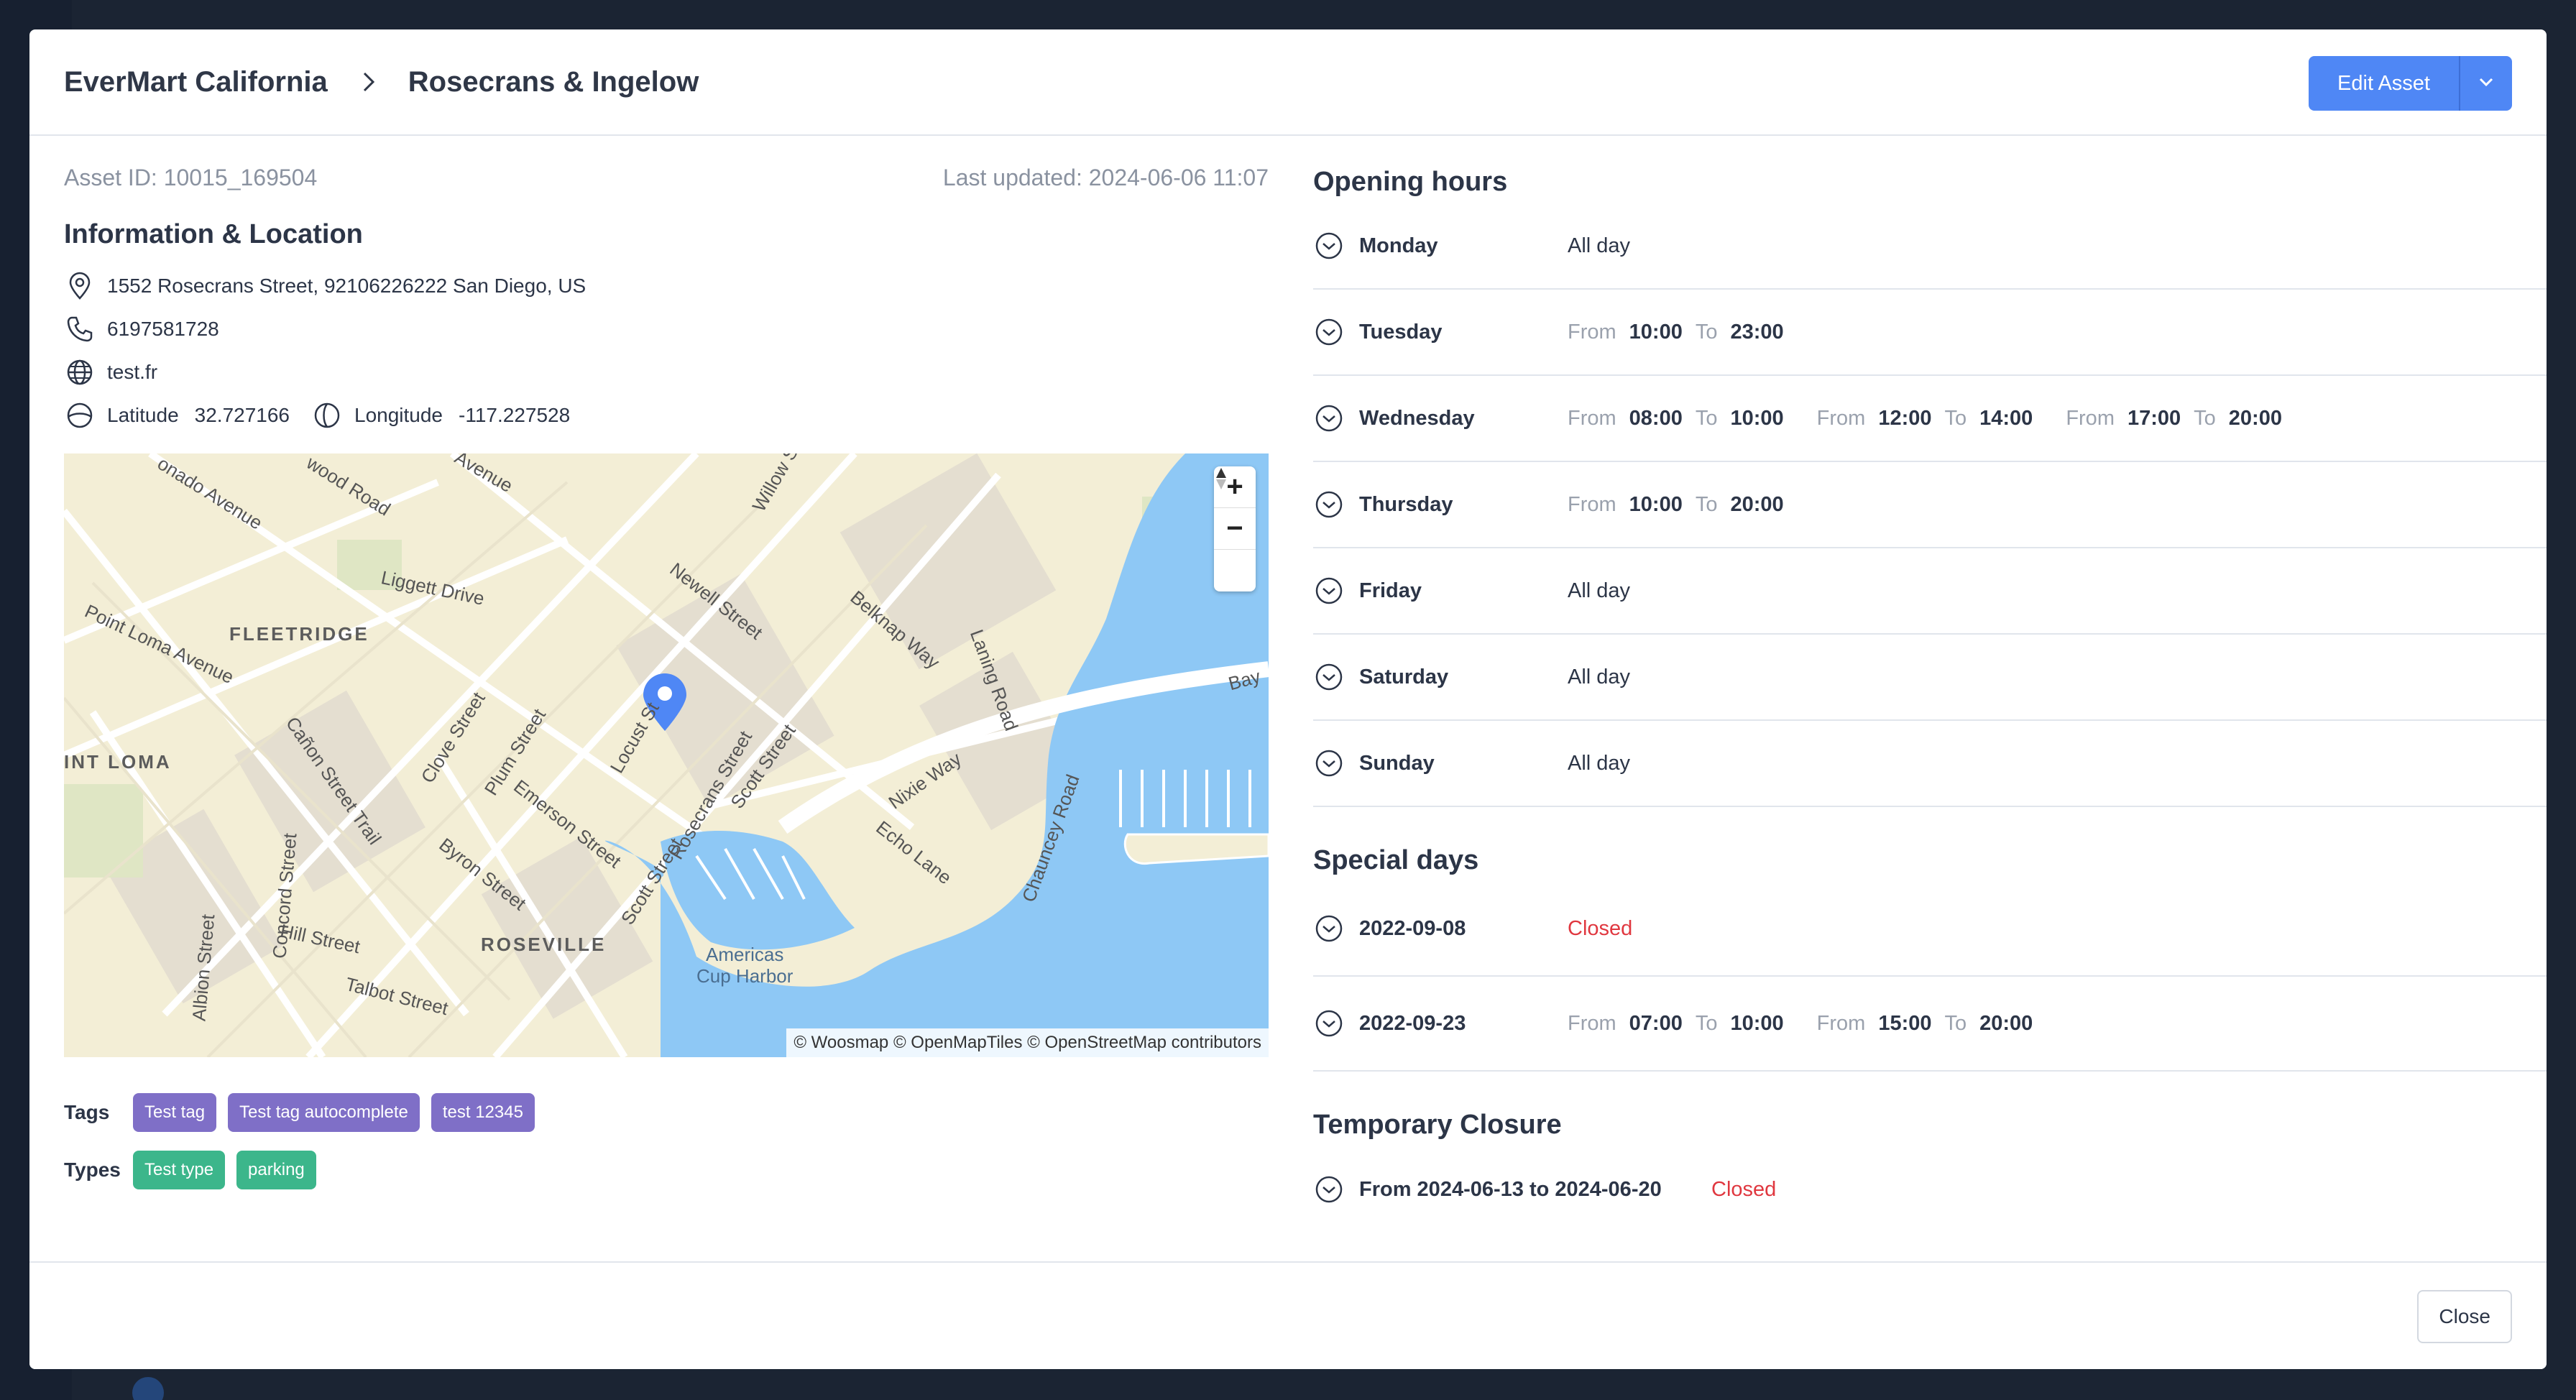  What do you see at coordinates (132, 372) in the screenshot?
I see `website-text: test.fr` at bounding box center [132, 372].